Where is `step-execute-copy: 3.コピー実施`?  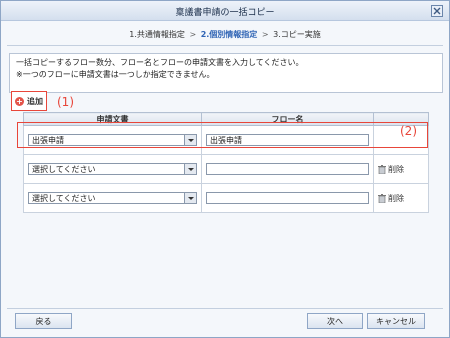
step-execute-copy: 3.コピー実施 is located at coordinates (297, 34).